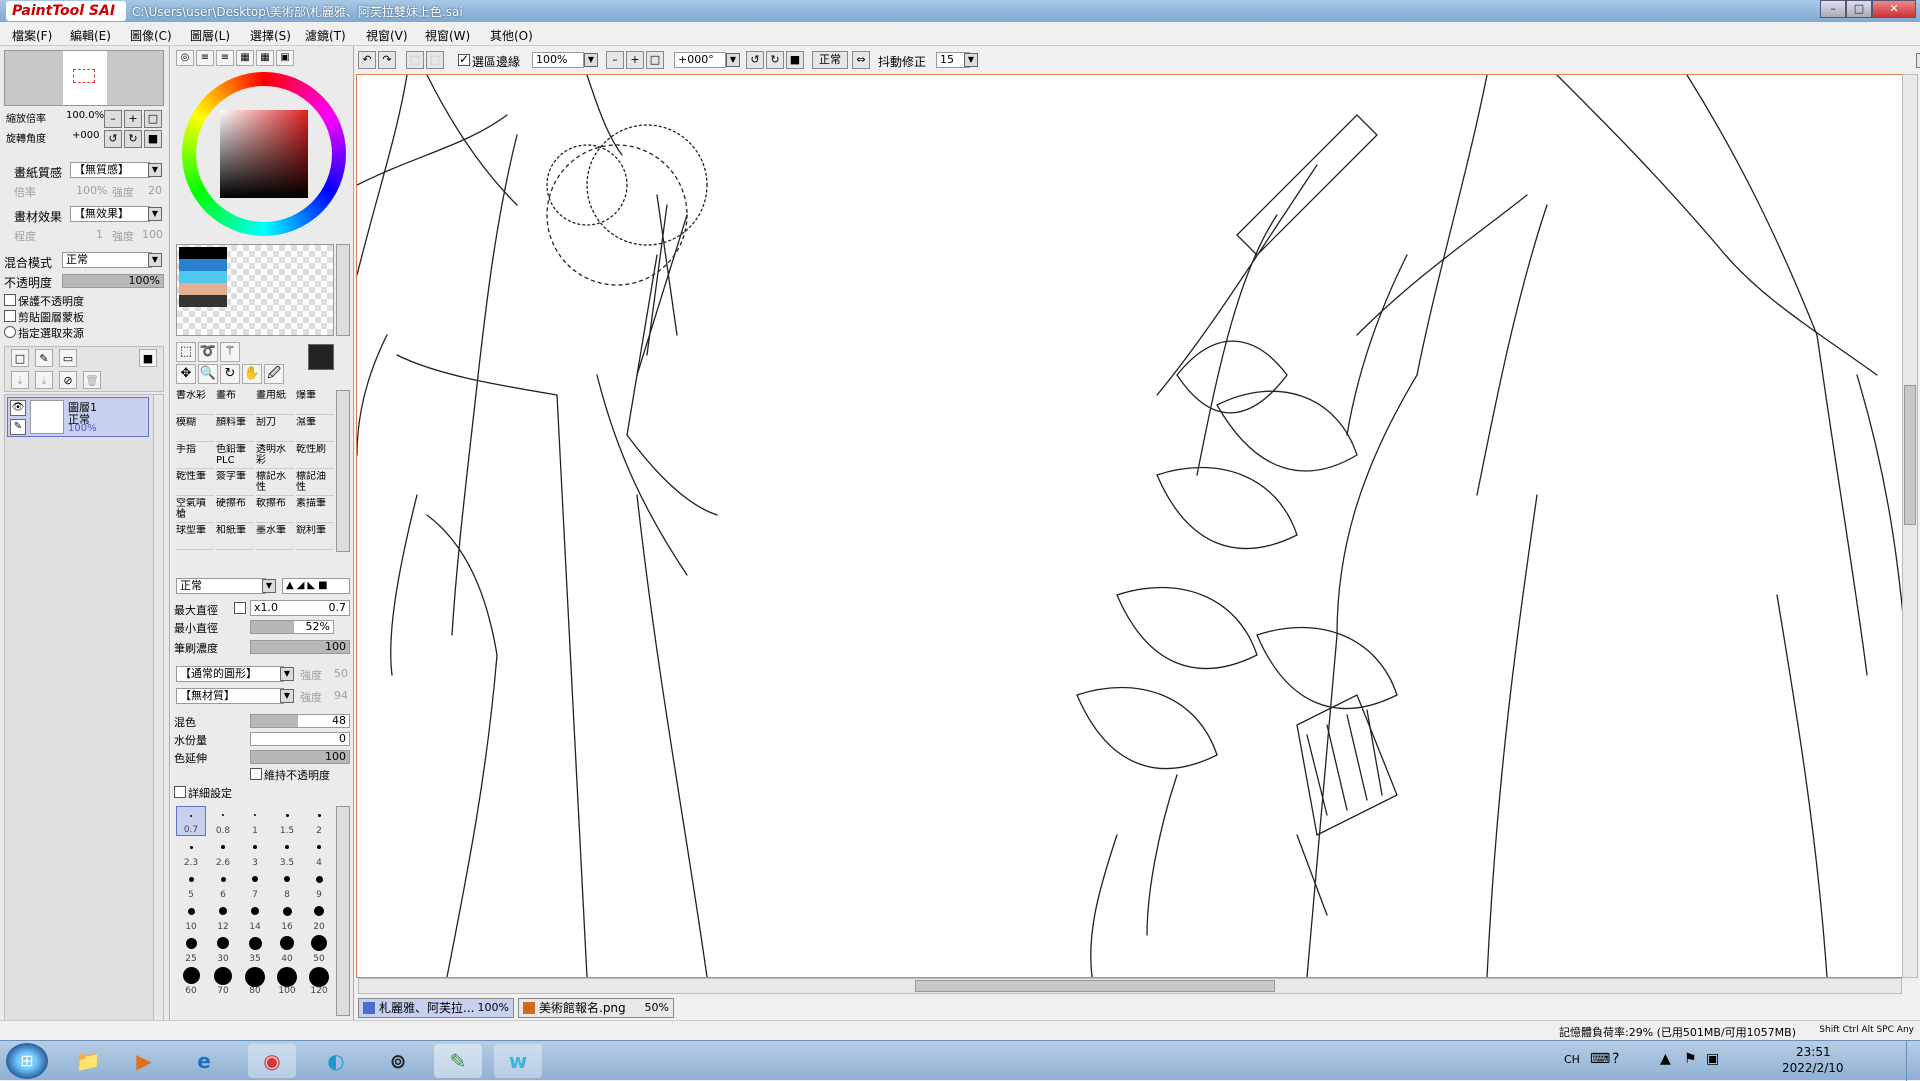  I want to click on rotate-reset-button: ■, so click(153, 139).